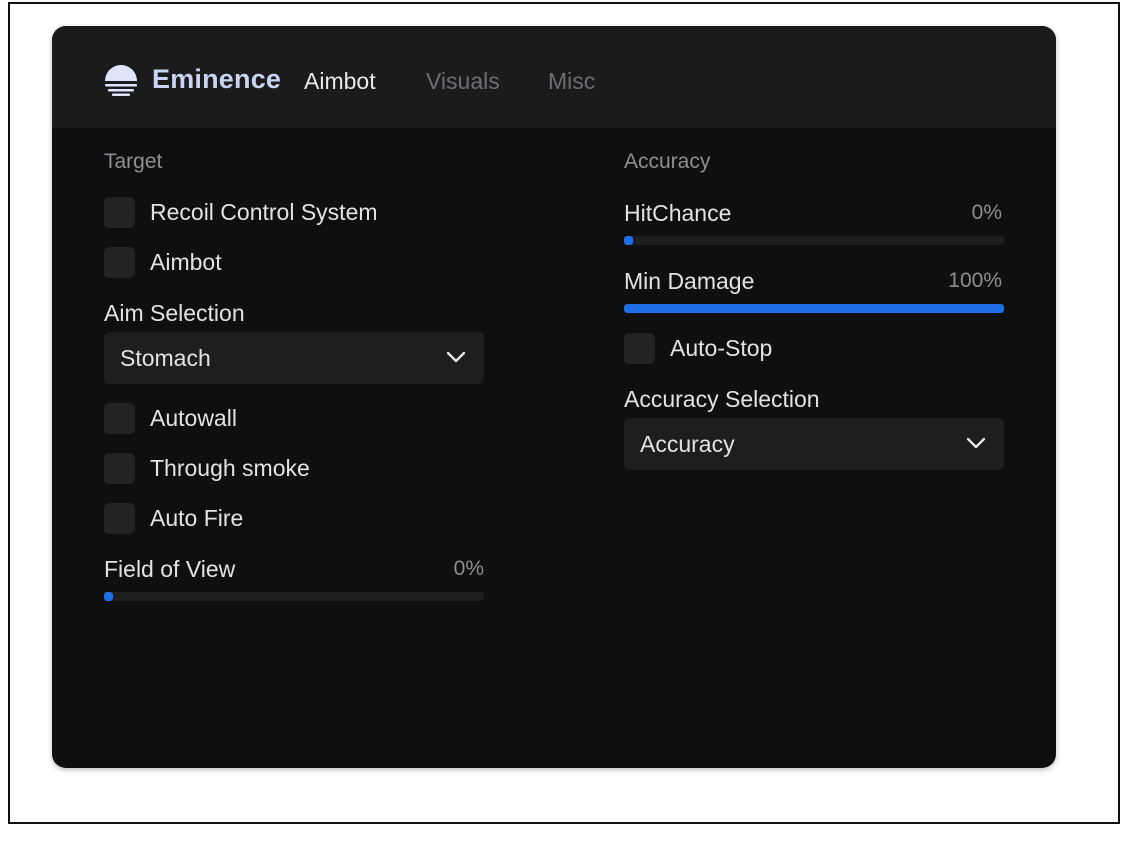  Describe the element at coordinates (468, 568) in the screenshot. I see `fov-slider-value: 0%` at that location.